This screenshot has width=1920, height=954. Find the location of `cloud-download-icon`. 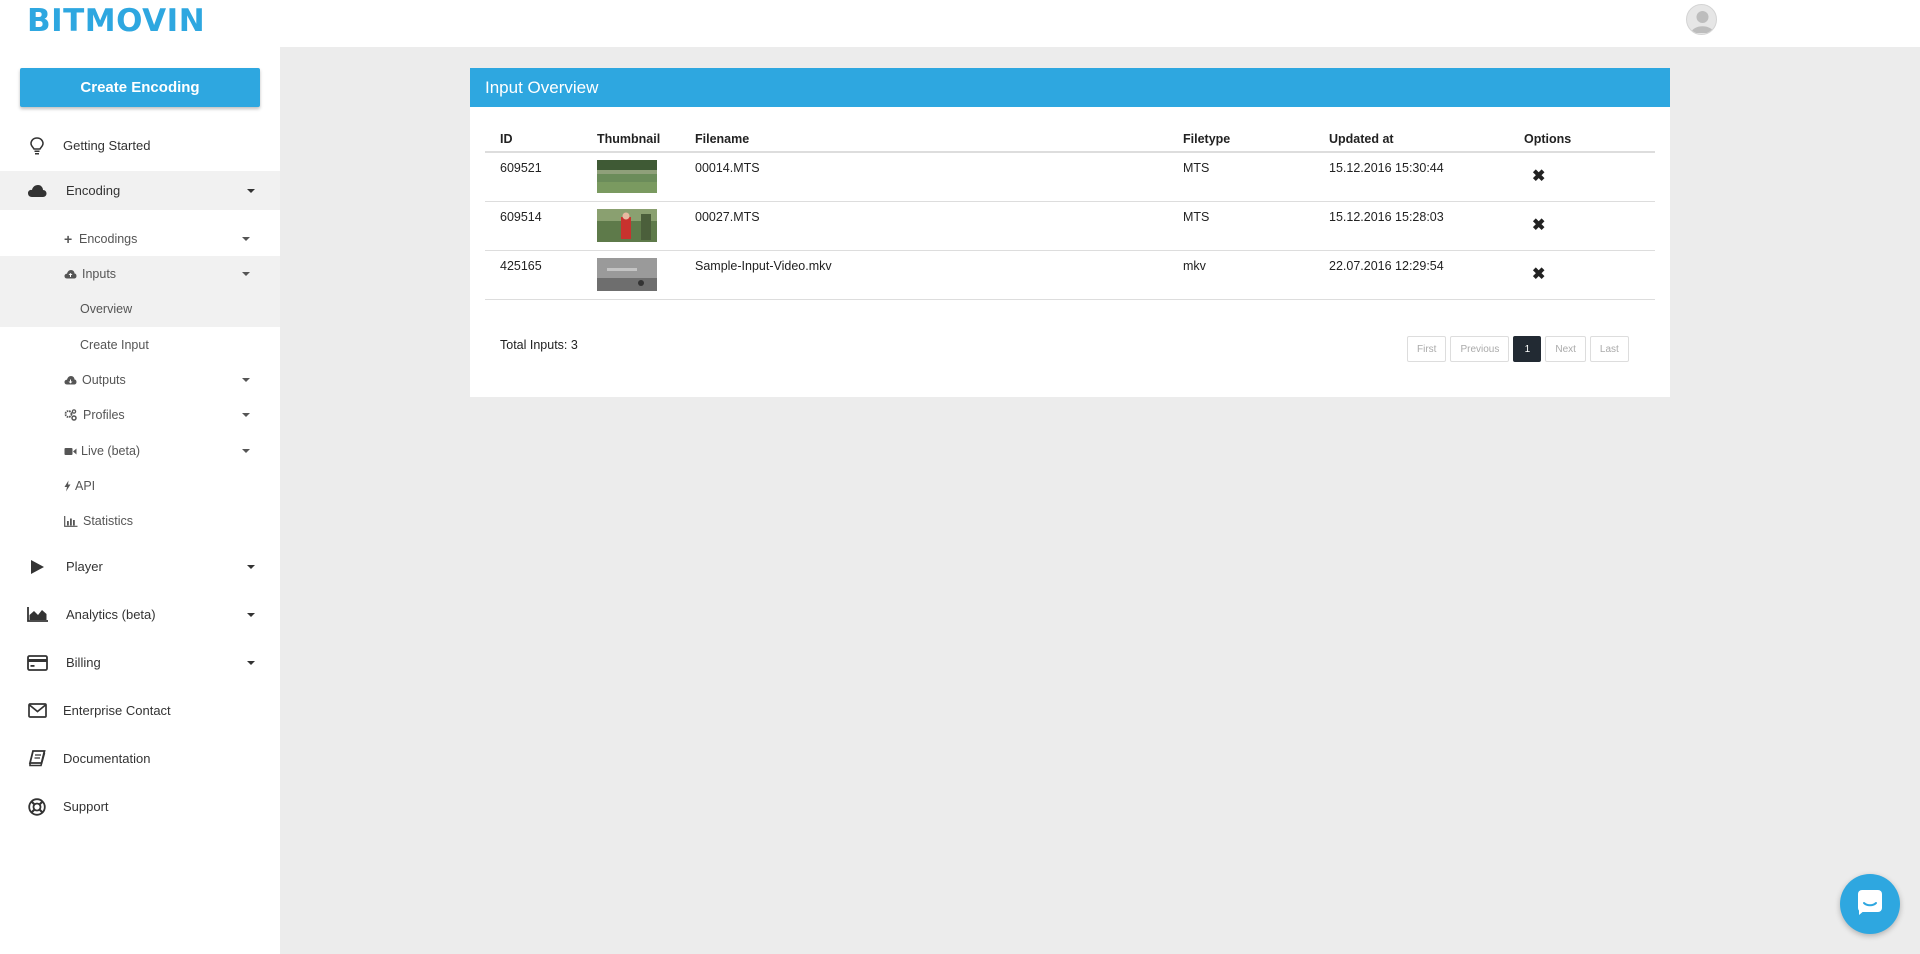

cloud-download-icon is located at coordinates (70, 380).